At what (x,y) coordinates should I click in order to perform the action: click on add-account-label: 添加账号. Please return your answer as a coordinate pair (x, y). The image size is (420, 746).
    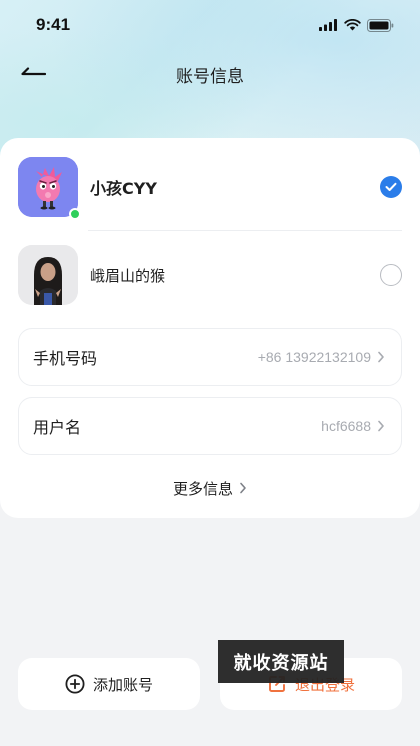
    Looking at the image, I should click on (122, 684).